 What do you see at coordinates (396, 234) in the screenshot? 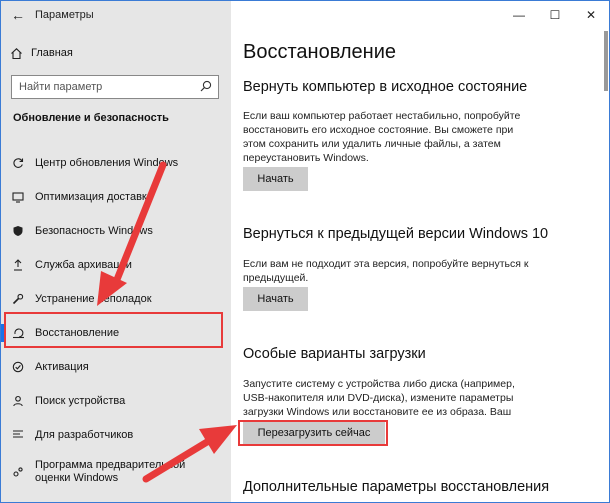
I see `rollback-heading: Вернуться к предыдущей версии Windows 10` at bounding box center [396, 234].